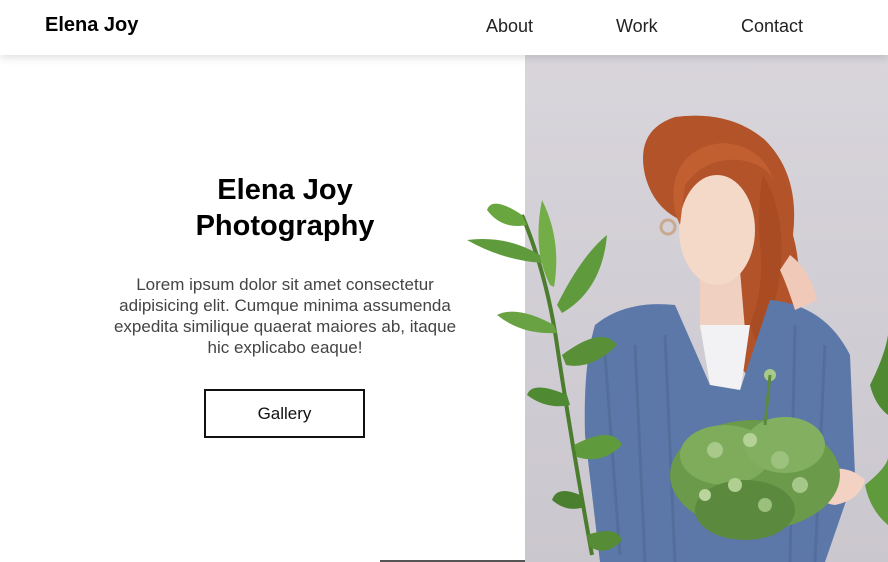  I want to click on hero-title-line2: Photography, so click(285, 226).